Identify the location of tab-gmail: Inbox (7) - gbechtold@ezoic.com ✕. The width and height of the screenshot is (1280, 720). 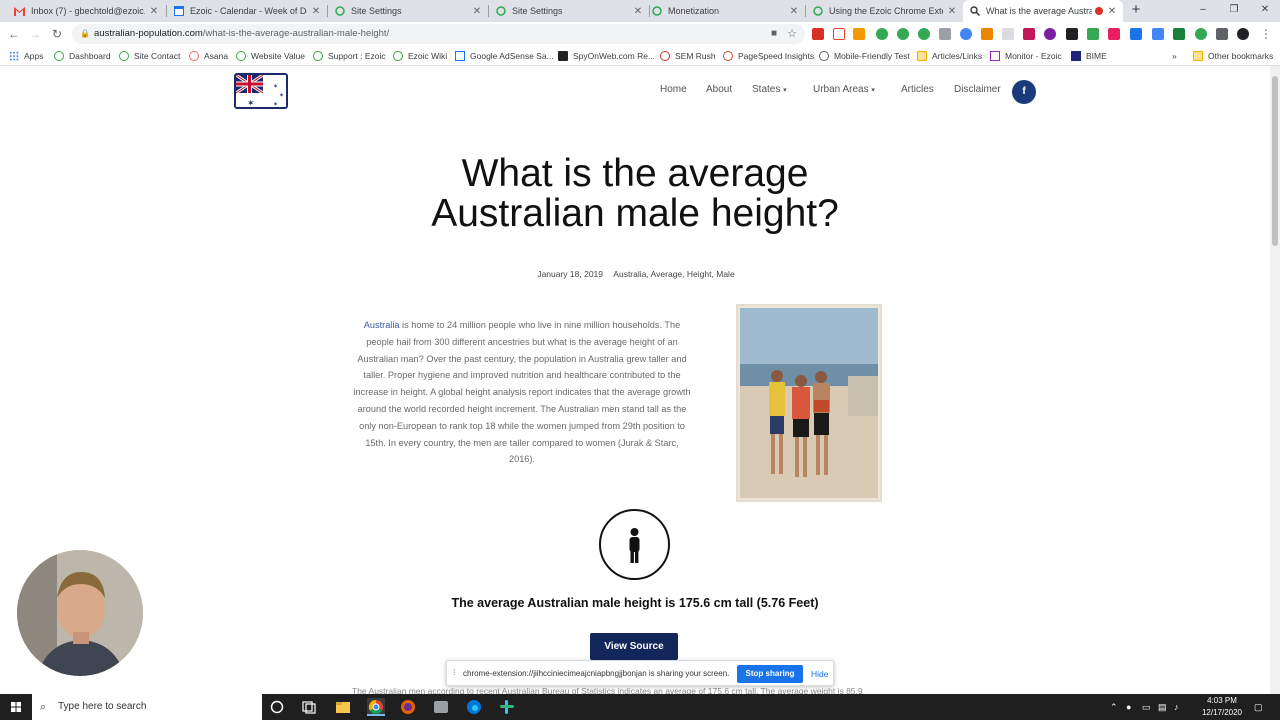
(86, 11).